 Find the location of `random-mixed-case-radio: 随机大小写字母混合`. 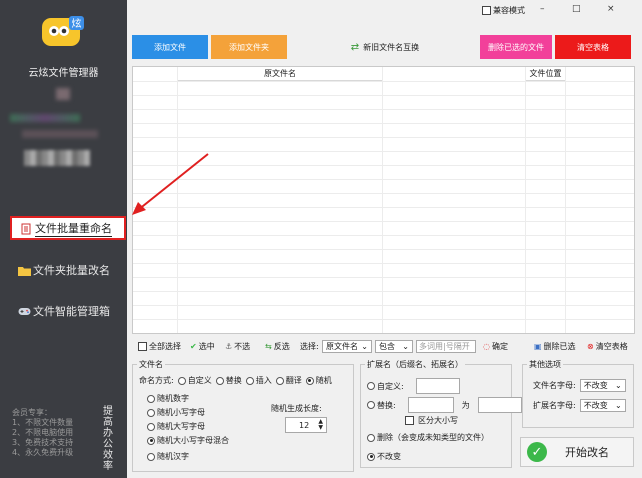

random-mixed-case-radio: 随机大小写字母混合 is located at coordinates (188, 440).